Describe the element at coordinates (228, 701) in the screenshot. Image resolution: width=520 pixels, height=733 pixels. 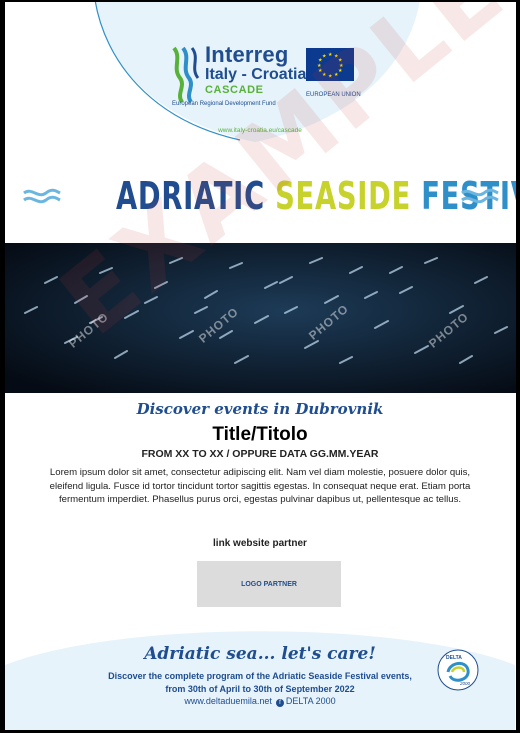
I see `footer-website-link: www.deltaduemila.net` at that location.